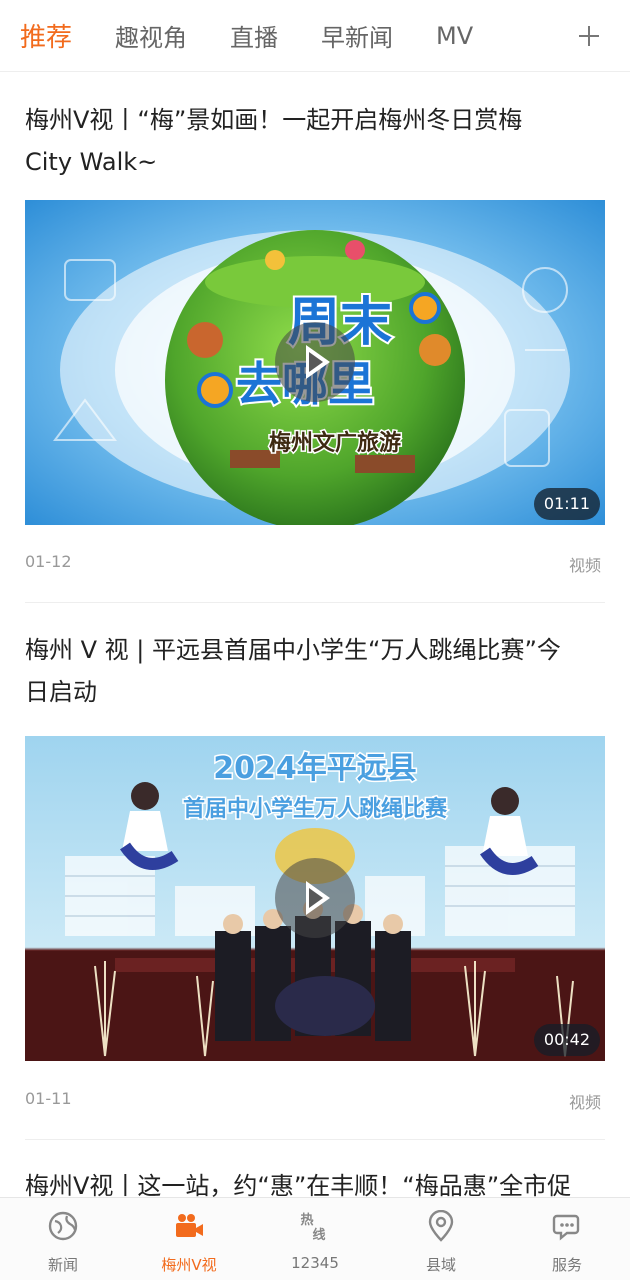  What do you see at coordinates (48, 561) in the screenshot?
I see `article-date: 01-12` at bounding box center [48, 561].